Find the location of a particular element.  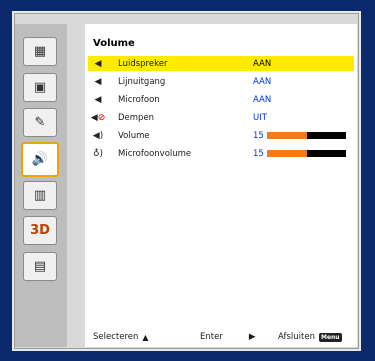

volume-slider is located at coordinates (306, 135).